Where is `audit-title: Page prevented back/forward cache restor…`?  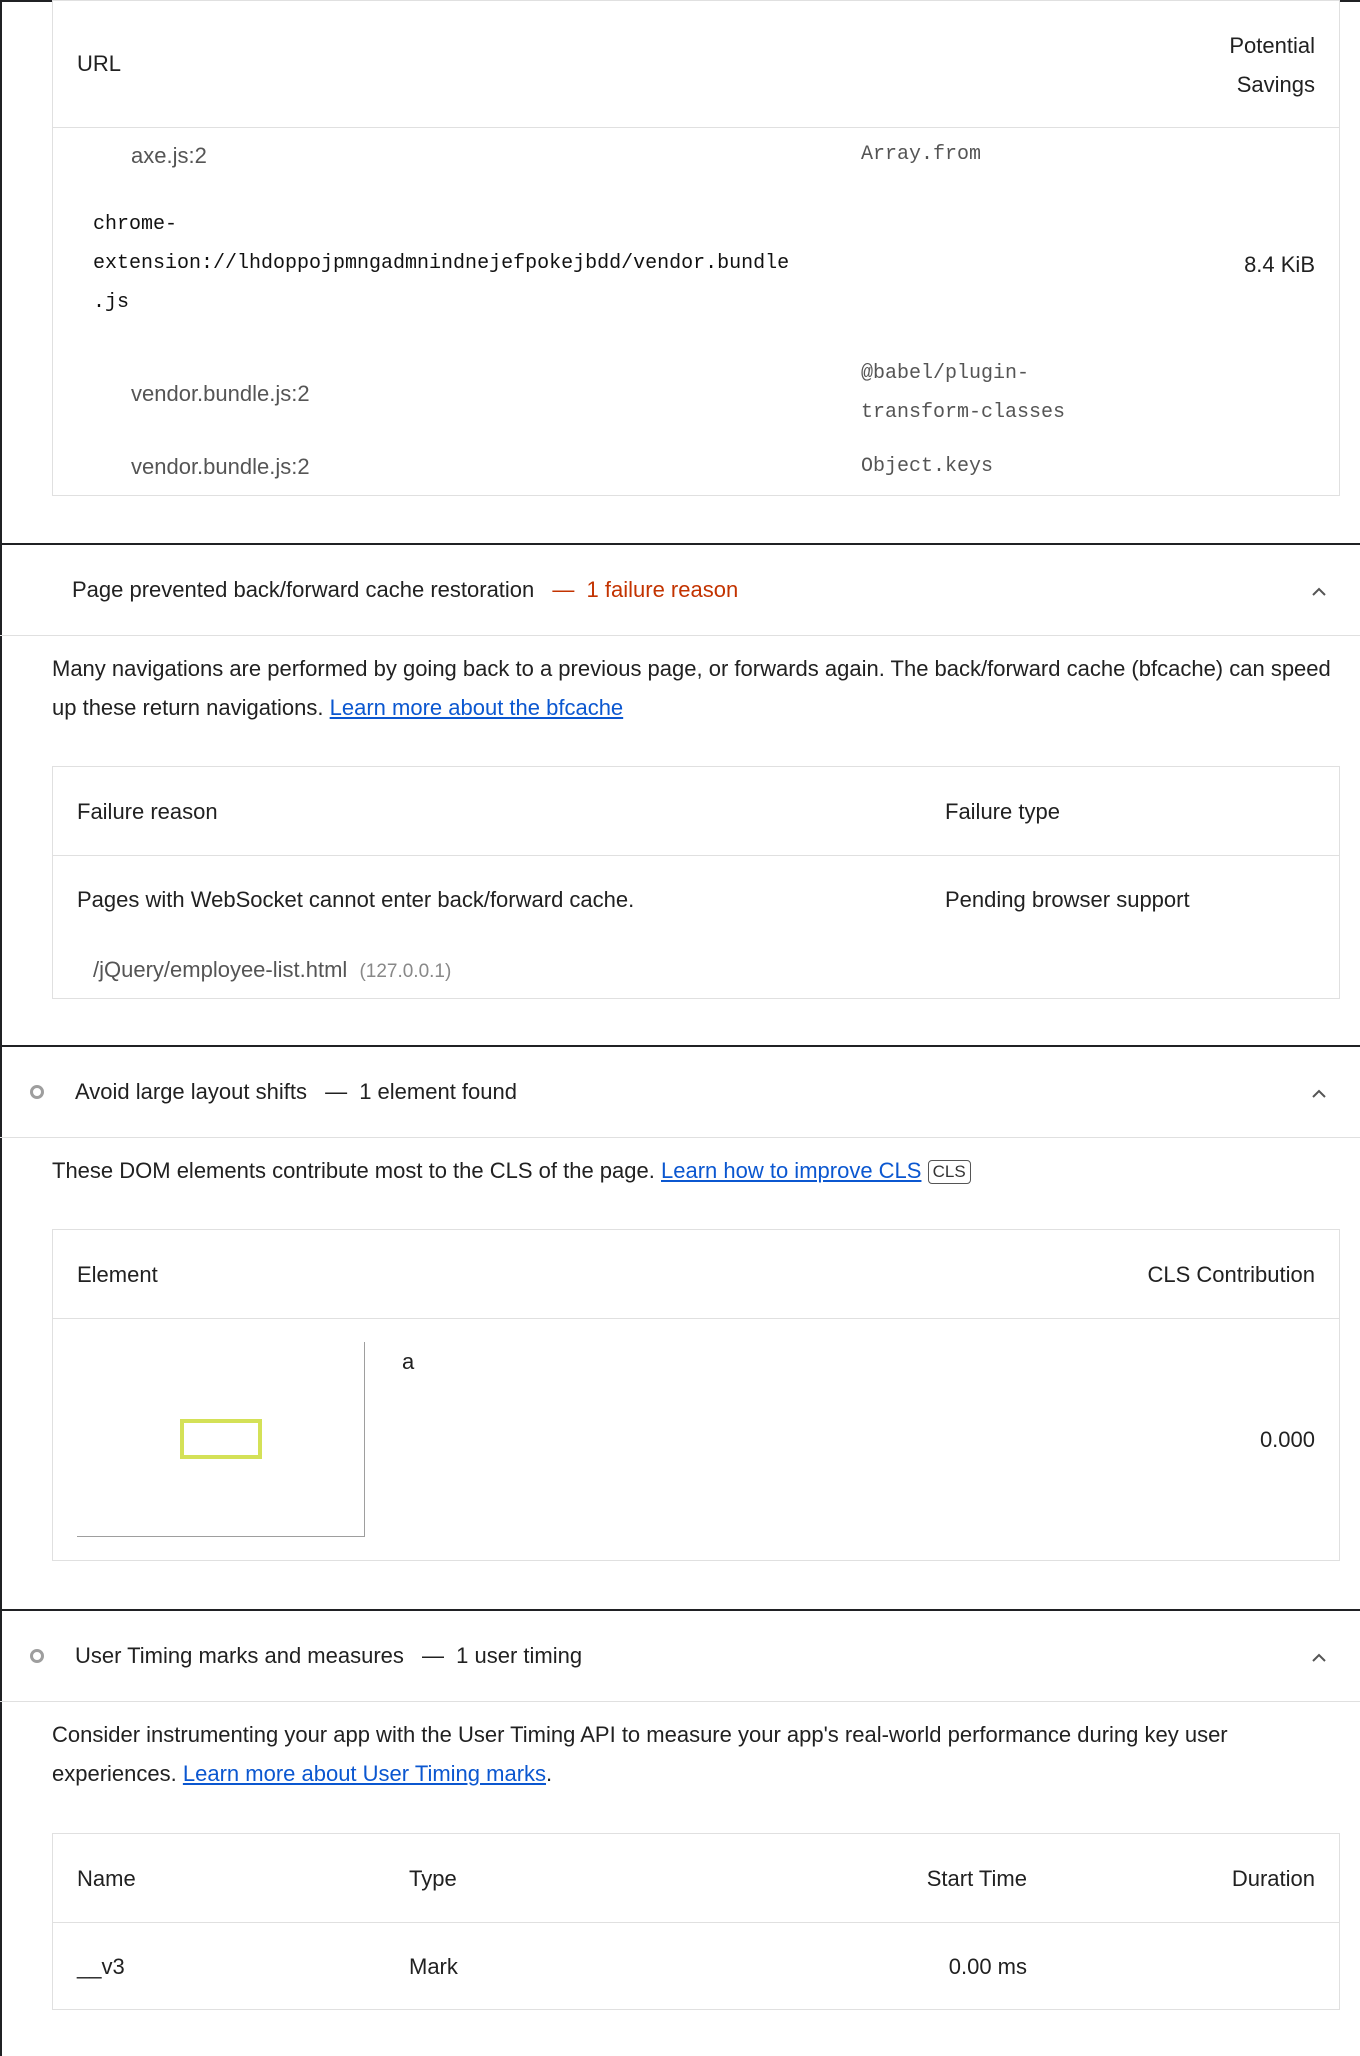 audit-title: Page prevented back/forward cache restor… is located at coordinates (405, 589).